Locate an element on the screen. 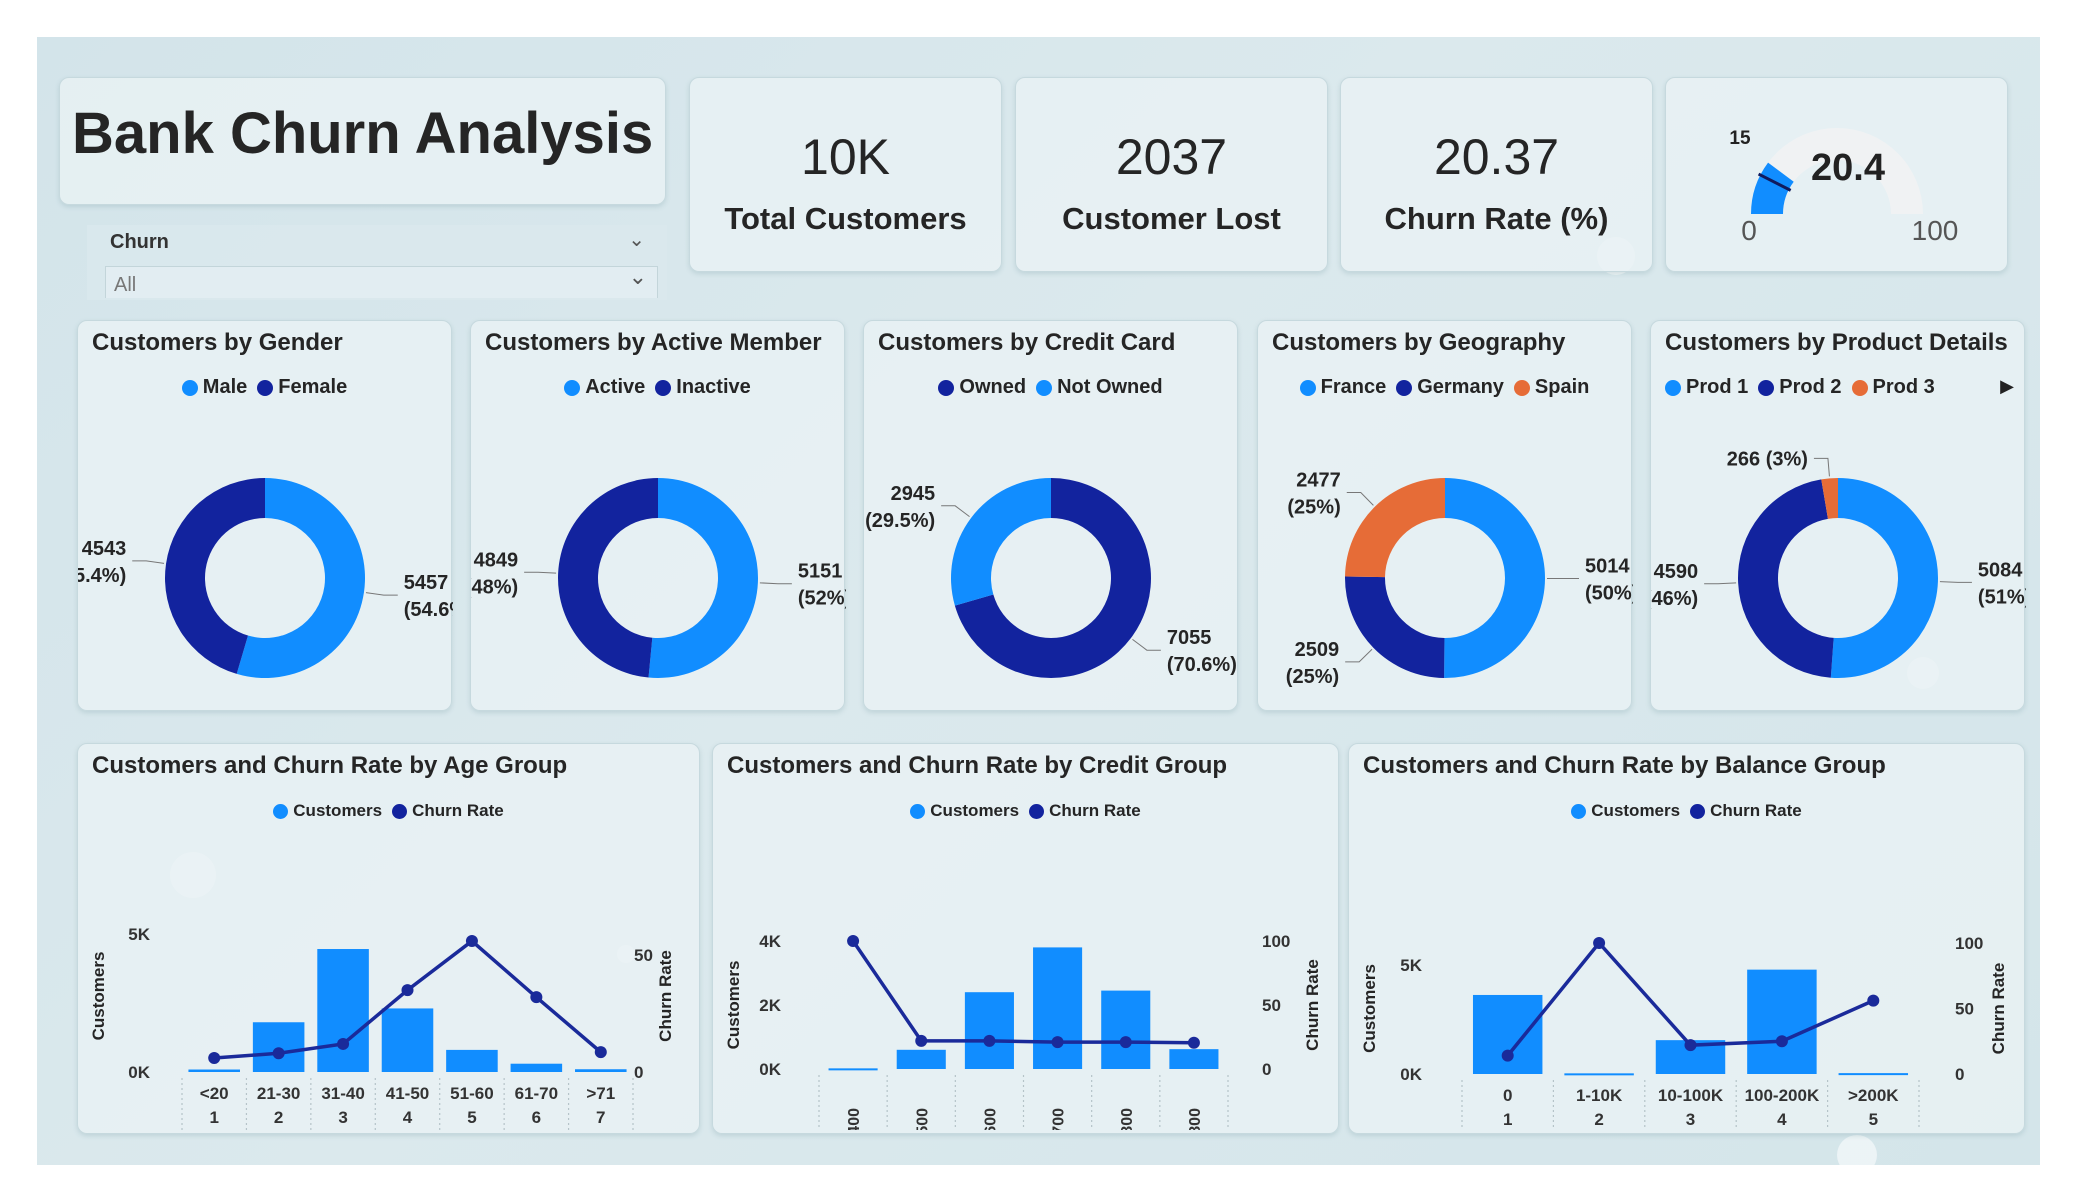 The image size is (2075, 1200). y-axis-title: Customers is located at coordinates (733, 1005).